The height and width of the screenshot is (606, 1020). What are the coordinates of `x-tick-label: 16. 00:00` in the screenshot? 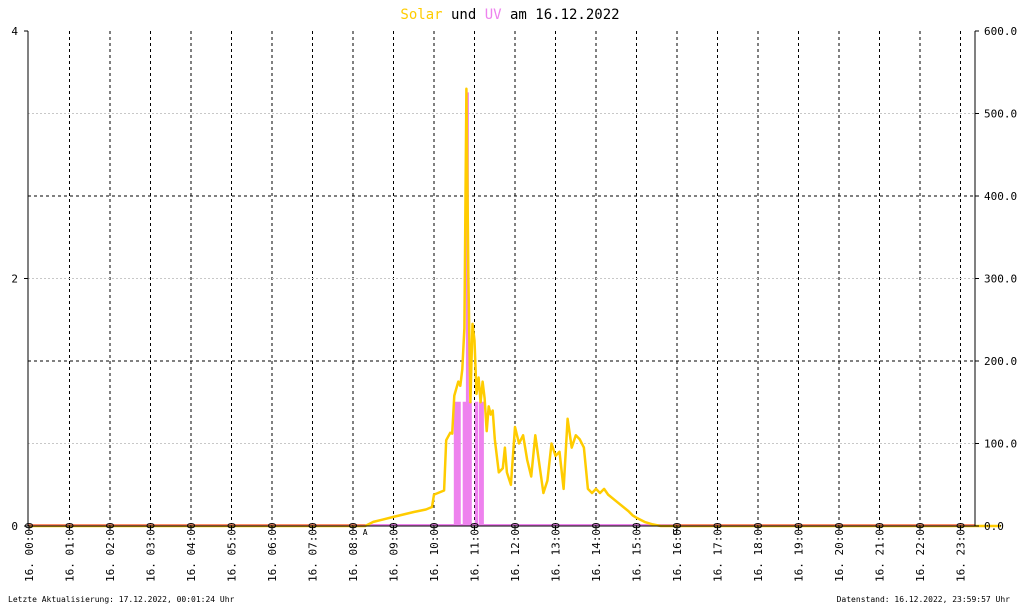 It's located at (29, 552).